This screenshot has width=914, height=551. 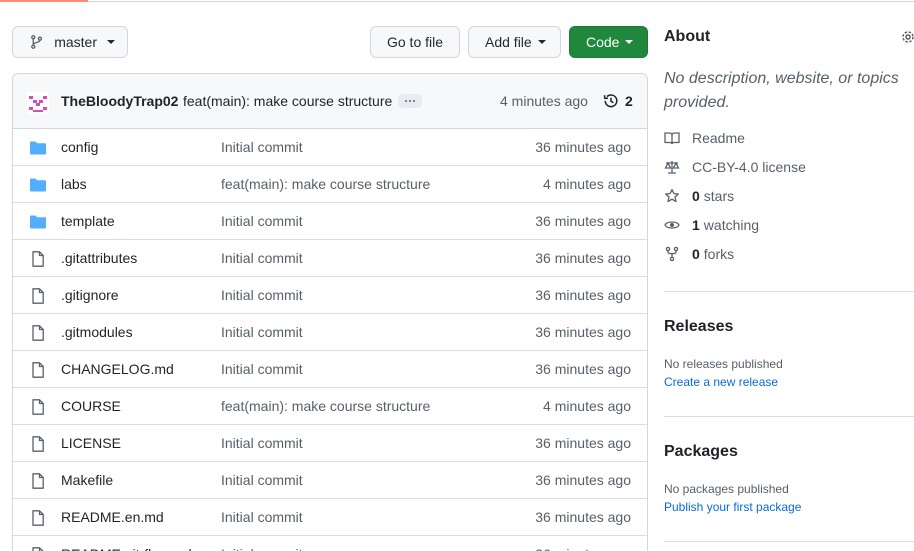 What do you see at coordinates (126, 548) in the screenshot?
I see `file-name-link: README.git-flow.md` at bounding box center [126, 548].